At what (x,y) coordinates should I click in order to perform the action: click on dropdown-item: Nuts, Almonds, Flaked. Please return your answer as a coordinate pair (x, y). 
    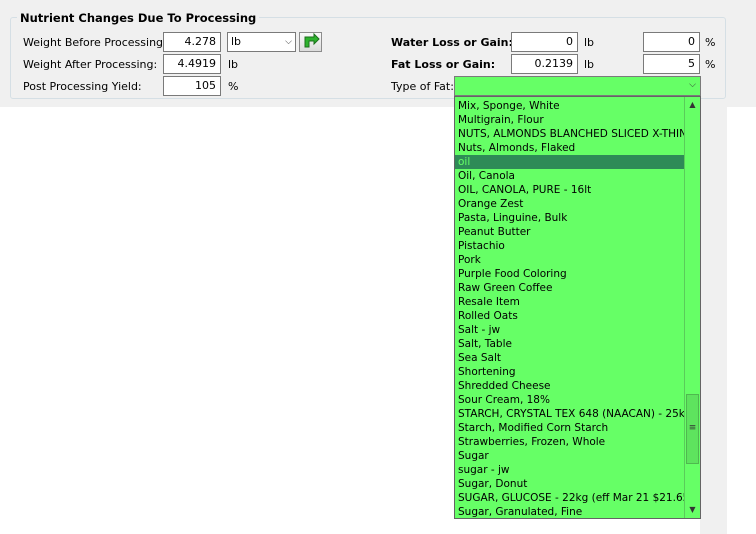
    Looking at the image, I should click on (570, 148).